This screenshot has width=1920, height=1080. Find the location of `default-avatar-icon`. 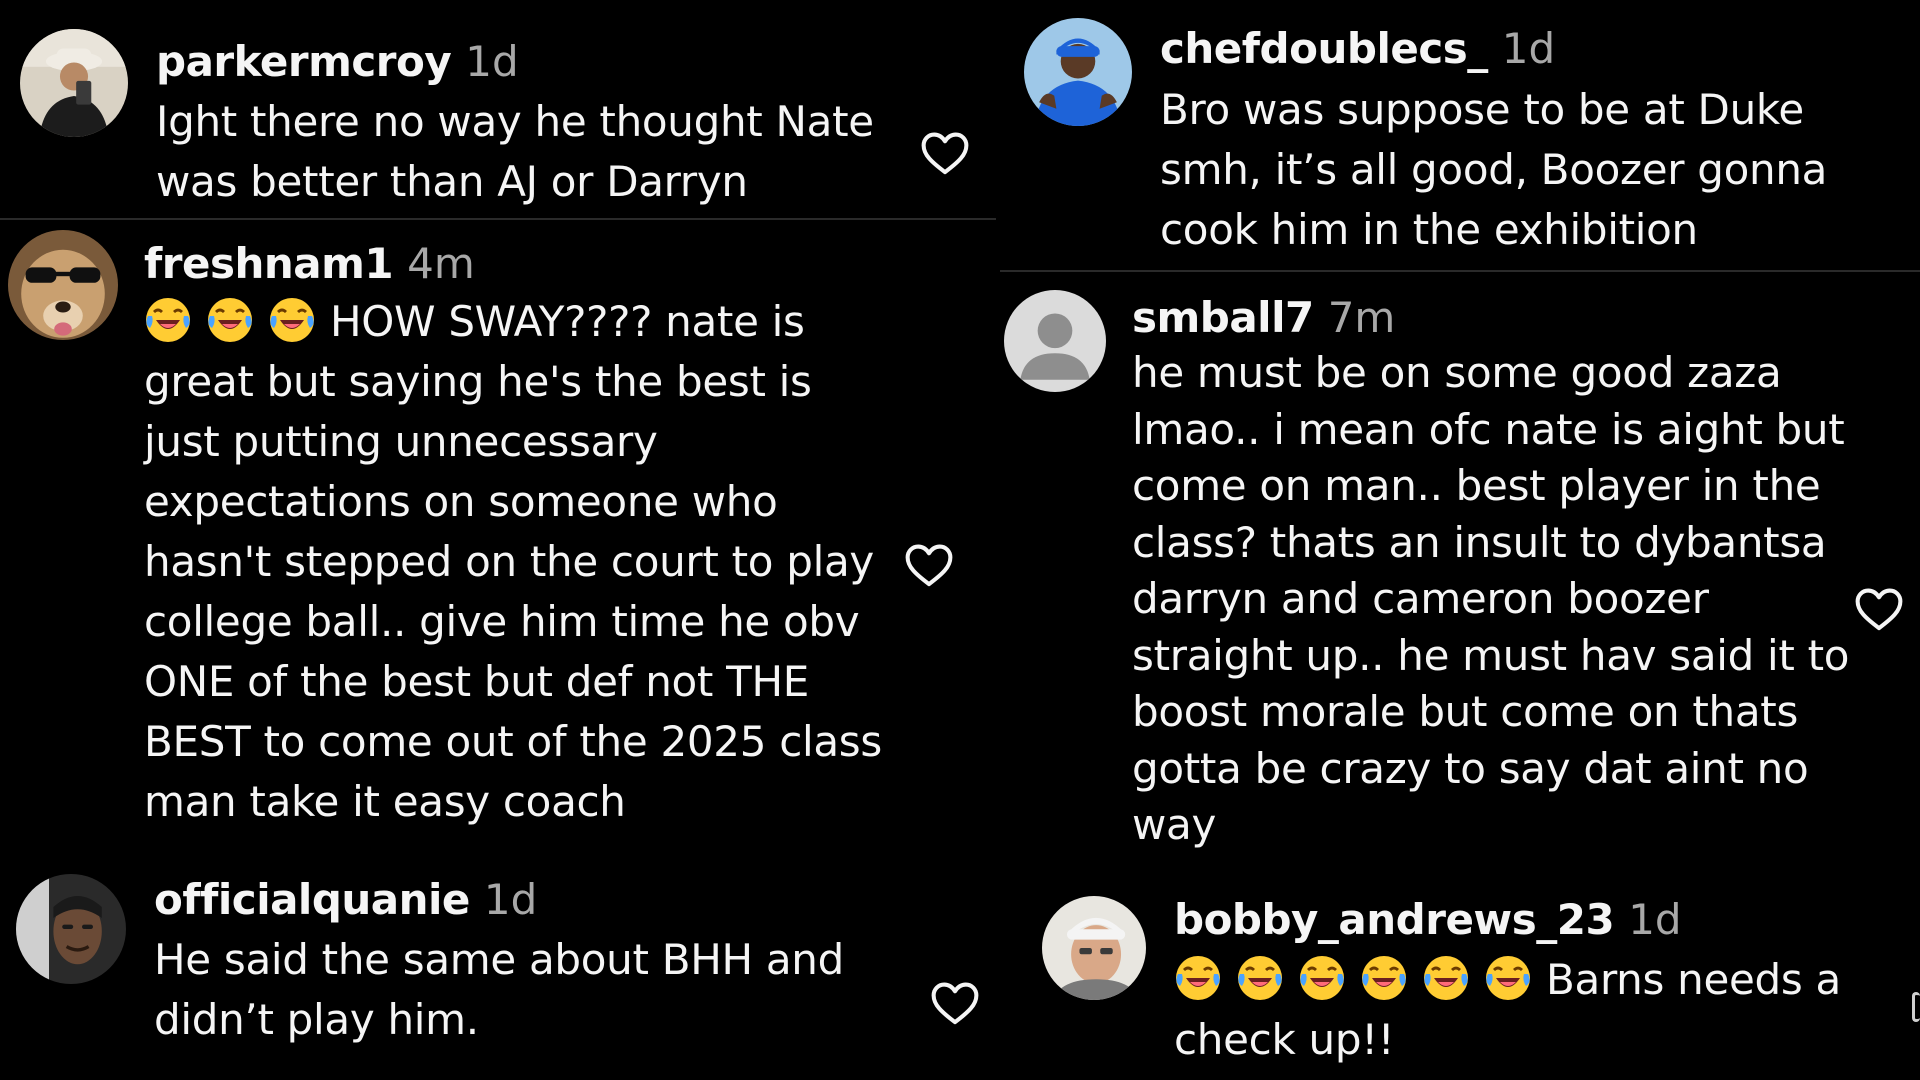

default-avatar-icon is located at coordinates (1055, 341).